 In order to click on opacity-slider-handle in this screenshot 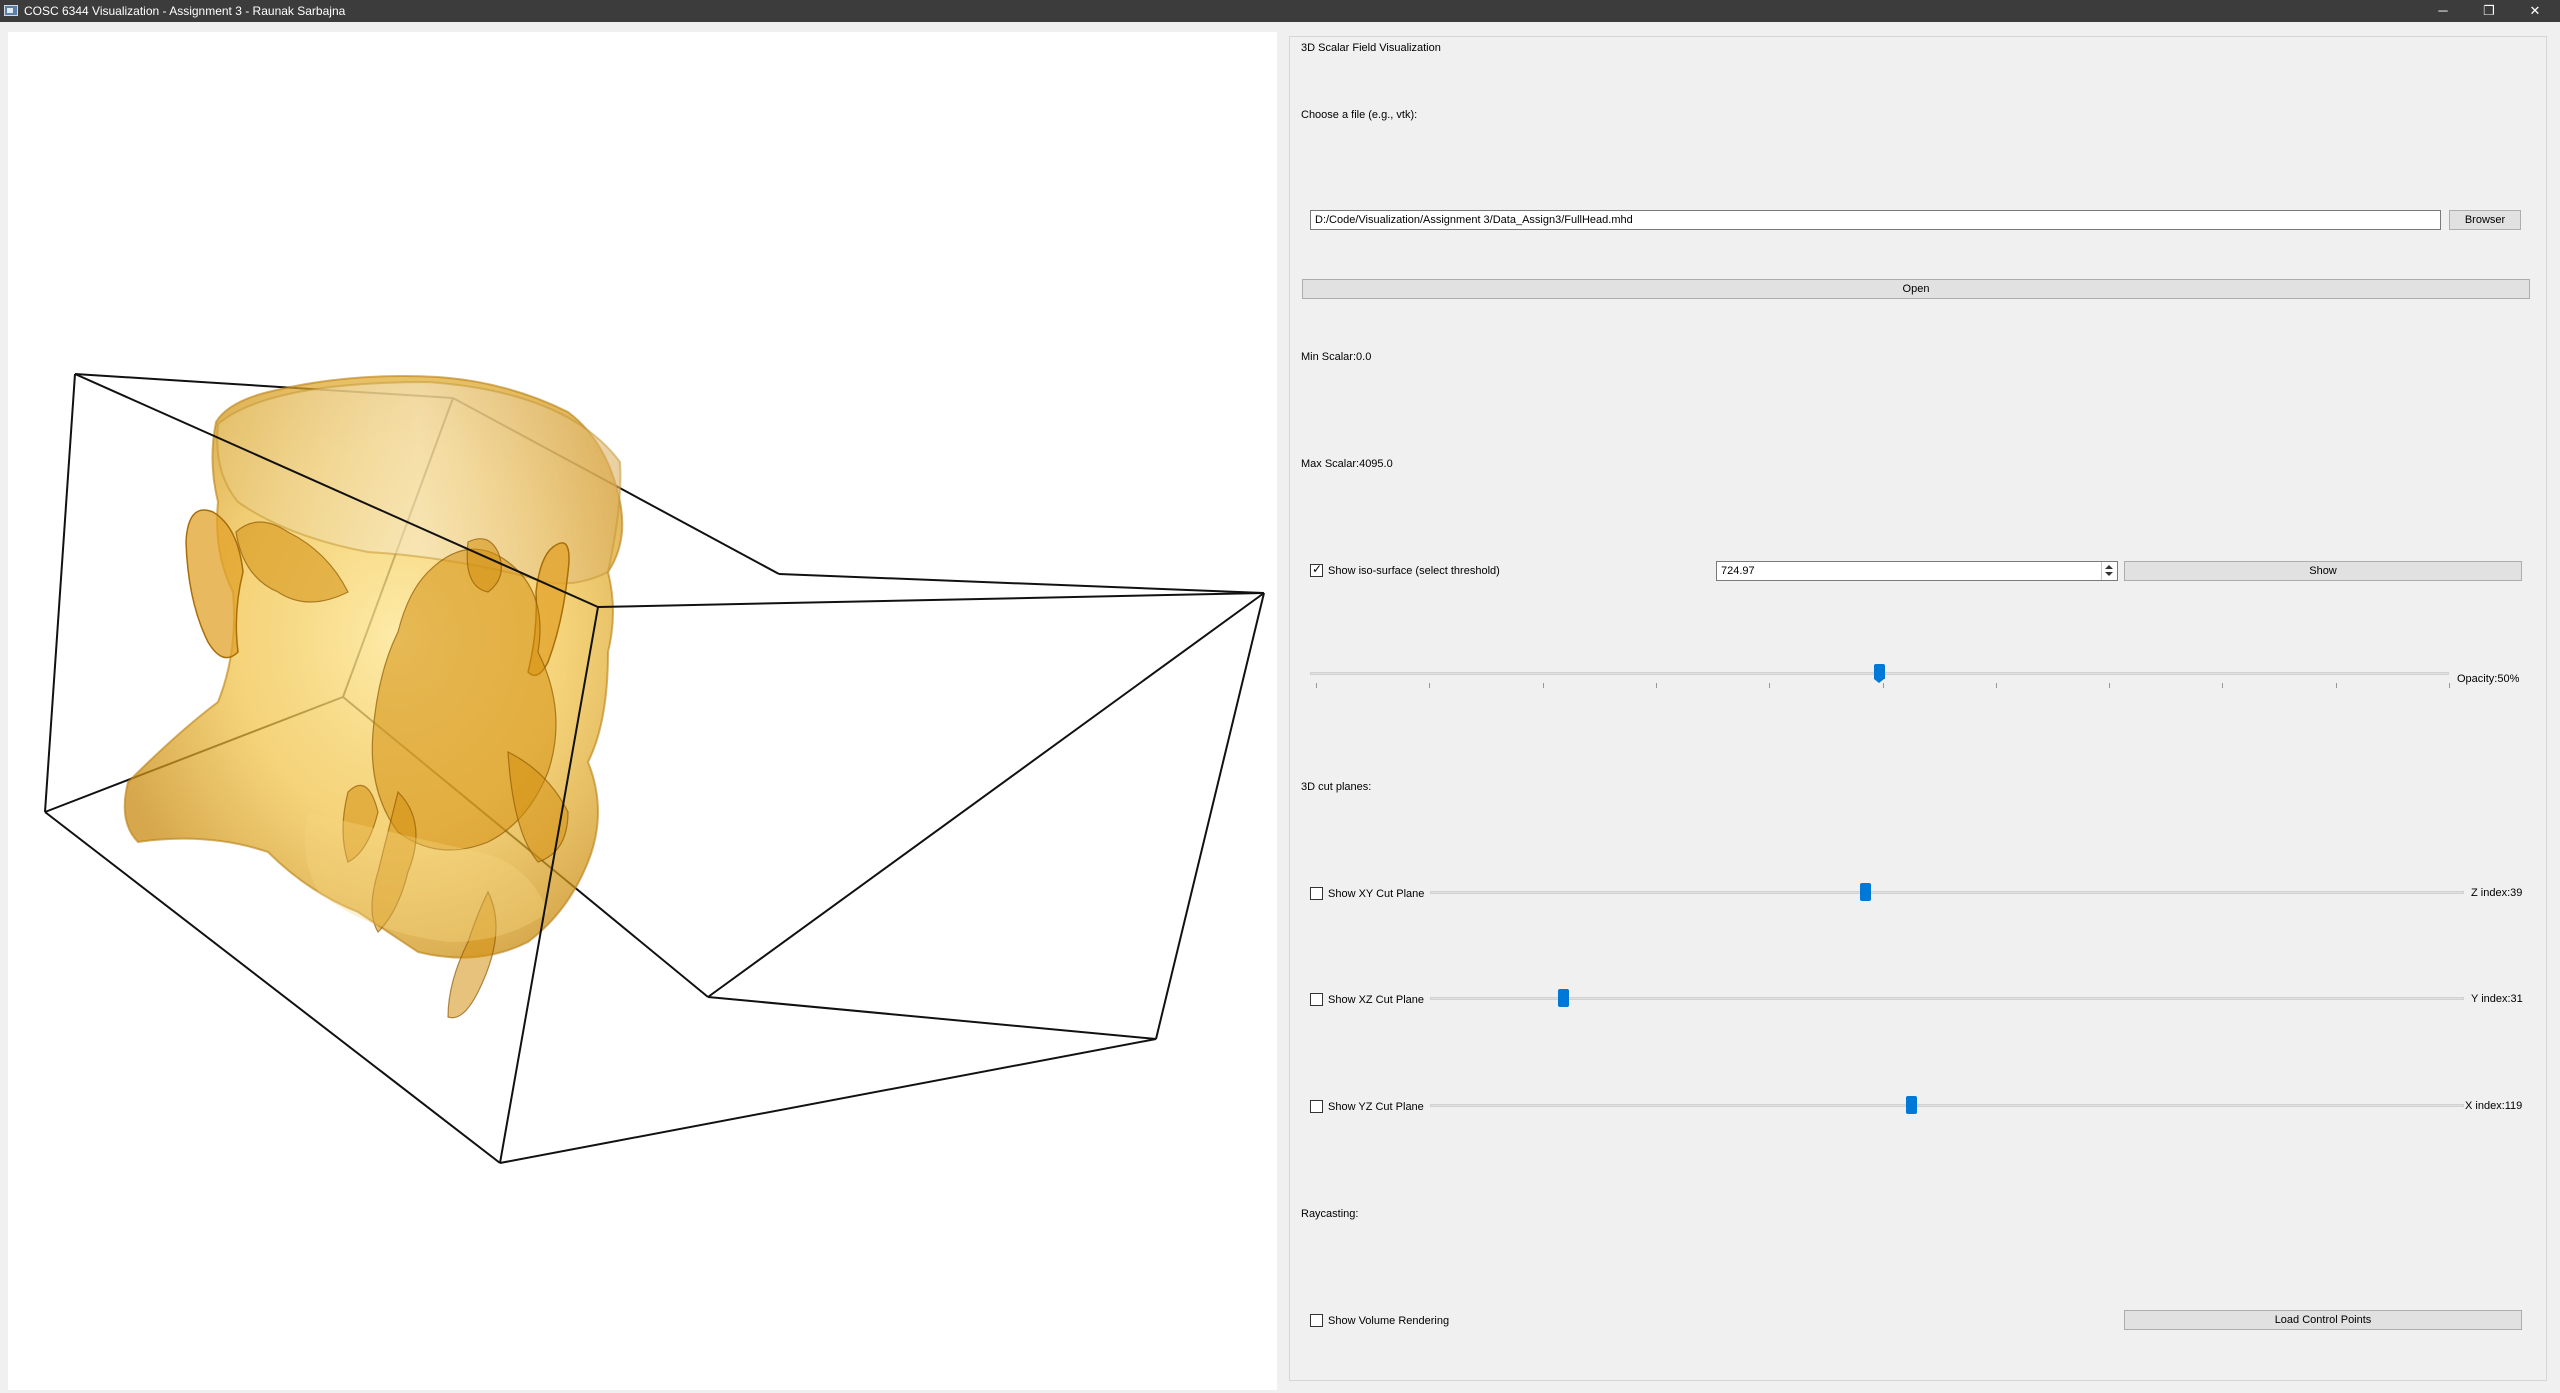, I will do `click(1879, 673)`.